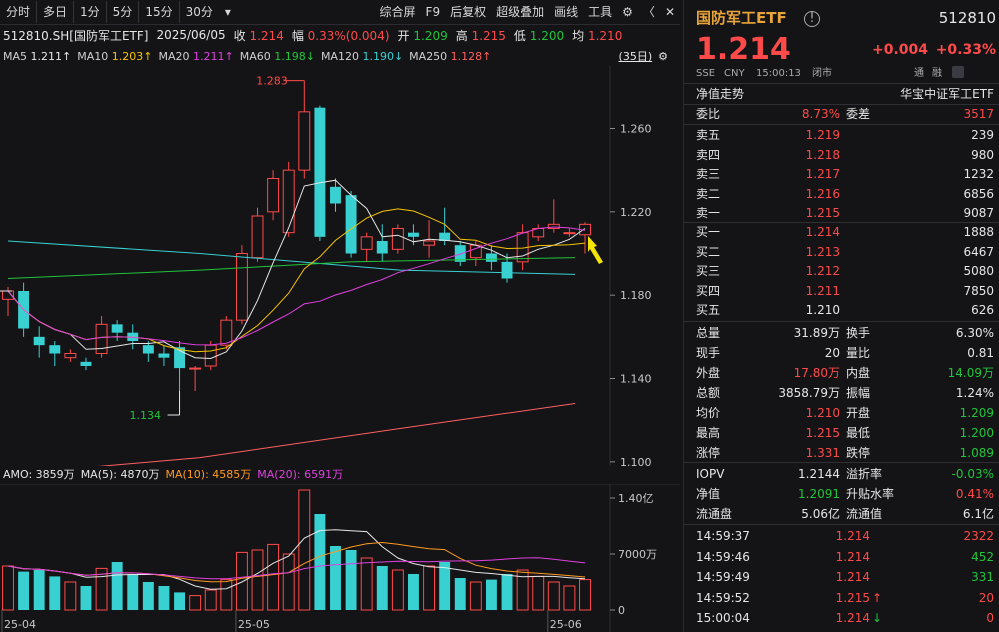 This screenshot has height=632, width=999. What do you see at coordinates (627, 12) in the screenshot?
I see `gear-icon: ⚙` at bounding box center [627, 12].